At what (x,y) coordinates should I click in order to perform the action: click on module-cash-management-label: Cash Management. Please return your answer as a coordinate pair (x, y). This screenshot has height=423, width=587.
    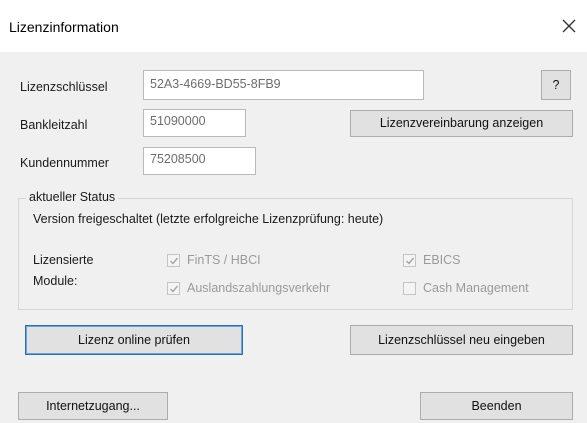
    Looking at the image, I should click on (476, 288).